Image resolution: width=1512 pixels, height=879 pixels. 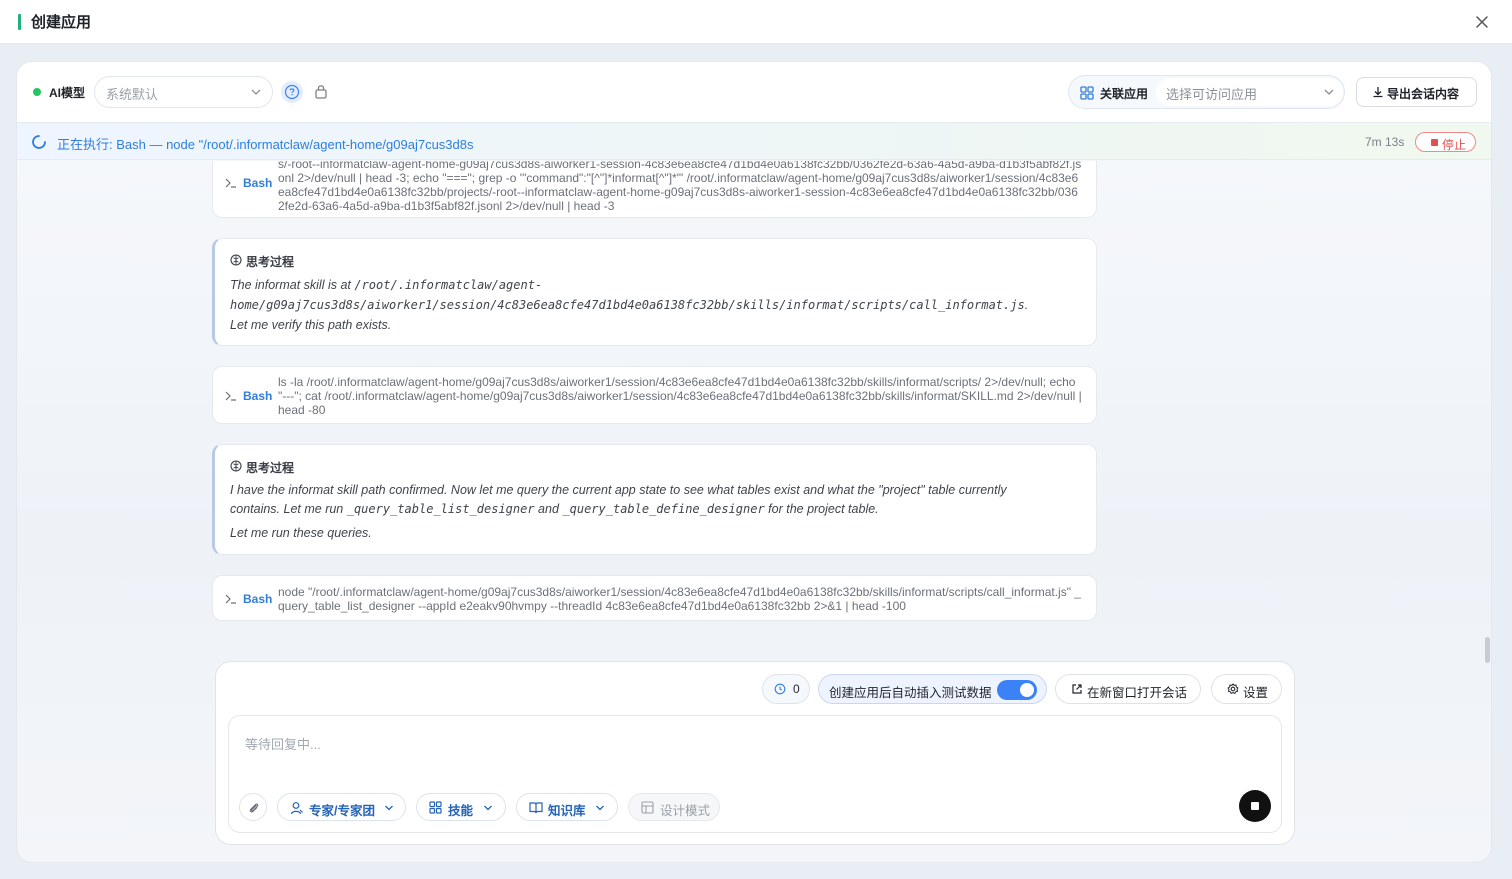 I want to click on thinking-text: for the project table., so click(x=821, y=509).